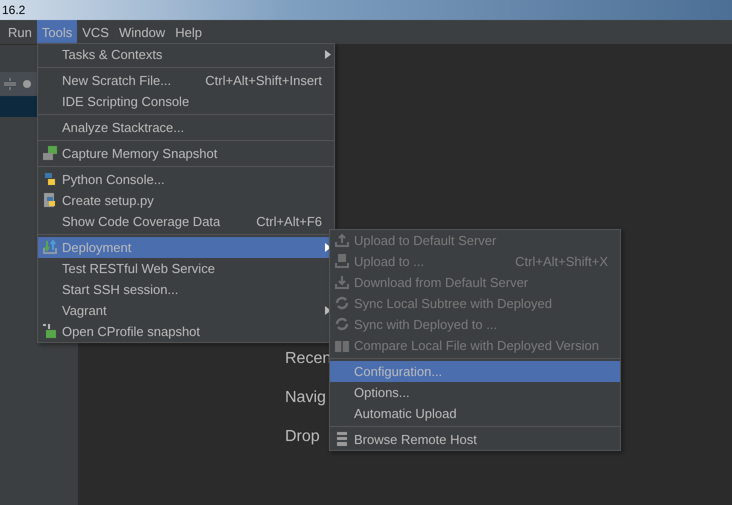  What do you see at coordinates (303, 437) in the screenshot?
I see `welcome-hint: Drop` at bounding box center [303, 437].